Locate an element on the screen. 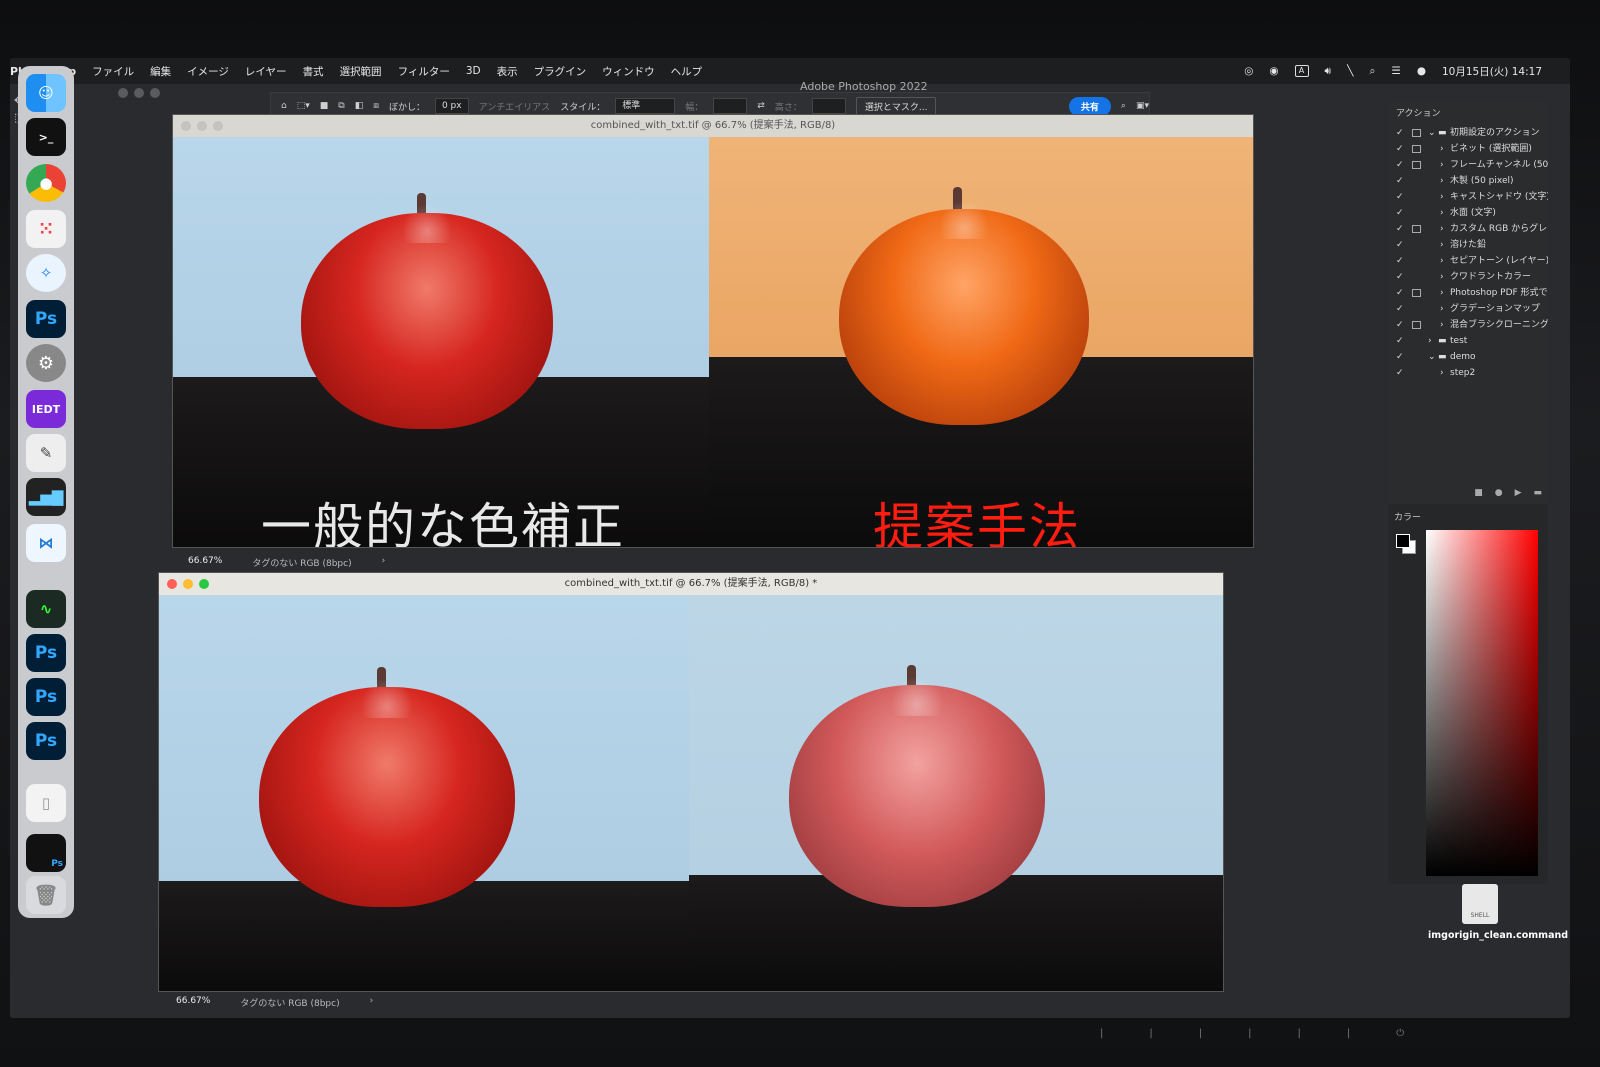 The image size is (1600, 1067). marquee-preset-icon: ⬚▾ is located at coordinates (303, 106).